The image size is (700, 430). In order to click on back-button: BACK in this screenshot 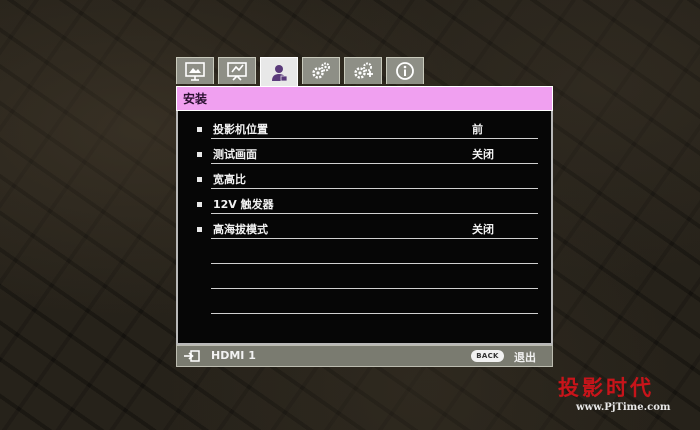, I will do `click(487, 356)`.